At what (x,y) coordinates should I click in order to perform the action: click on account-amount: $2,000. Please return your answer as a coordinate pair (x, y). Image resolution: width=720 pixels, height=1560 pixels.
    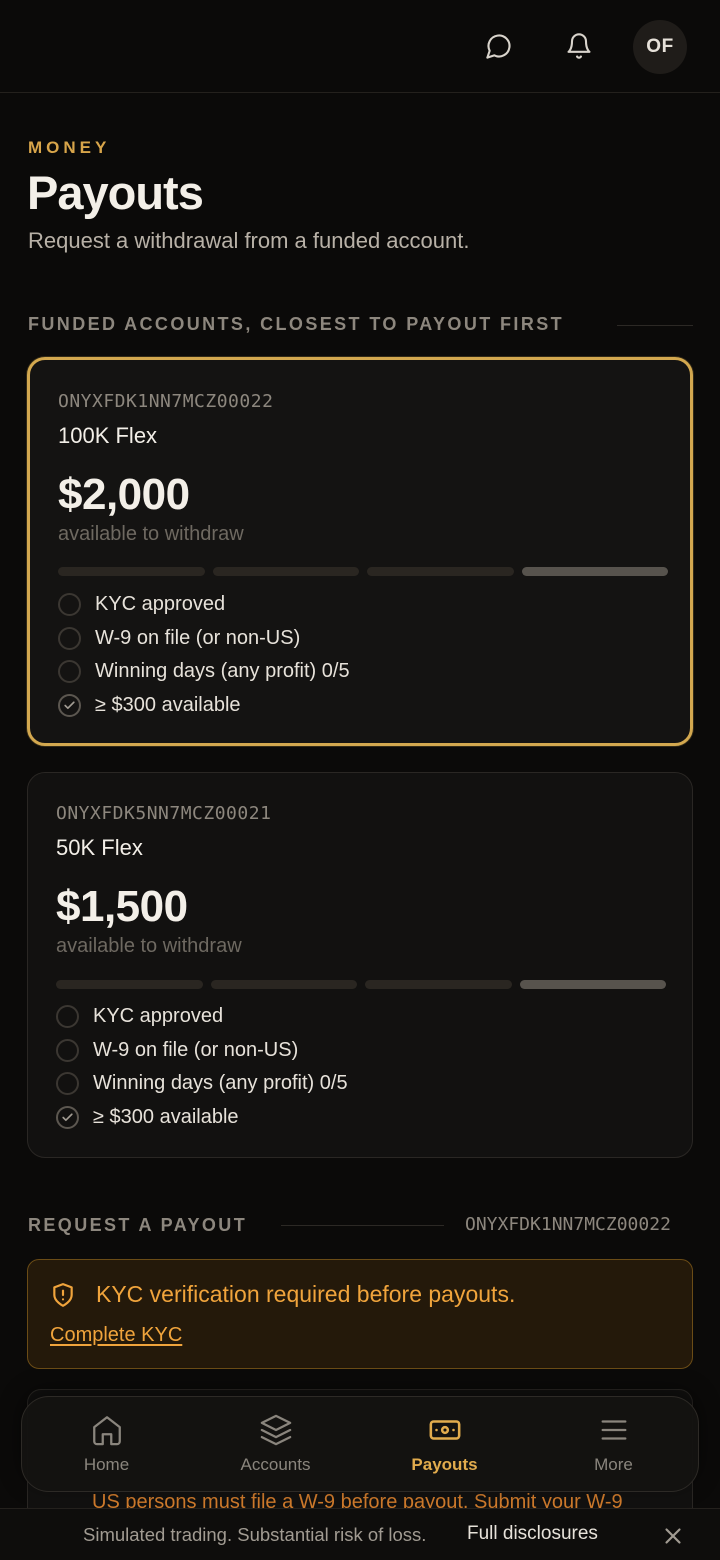
    Looking at the image, I should click on (124, 494).